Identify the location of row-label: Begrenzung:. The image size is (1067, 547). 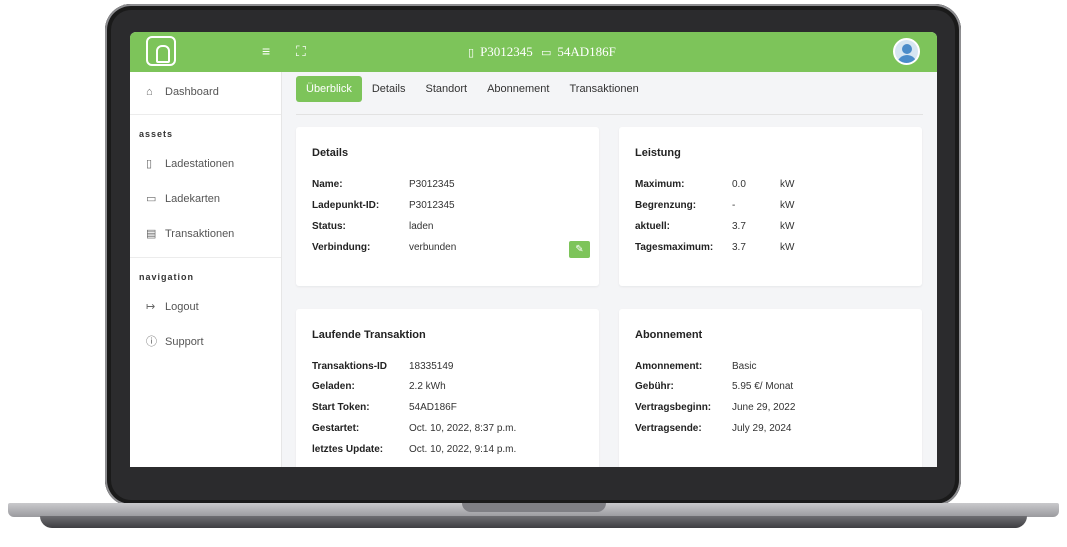
(666, 205).